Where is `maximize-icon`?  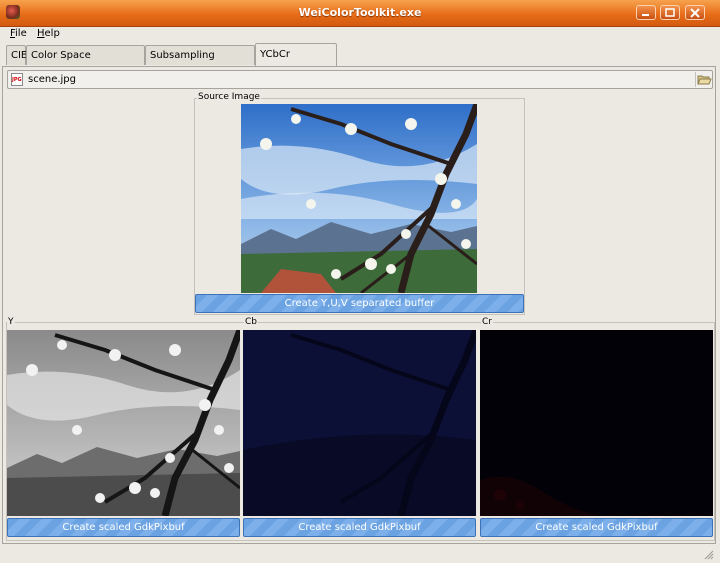
maximize-icon is located at coordinates (670, 12).